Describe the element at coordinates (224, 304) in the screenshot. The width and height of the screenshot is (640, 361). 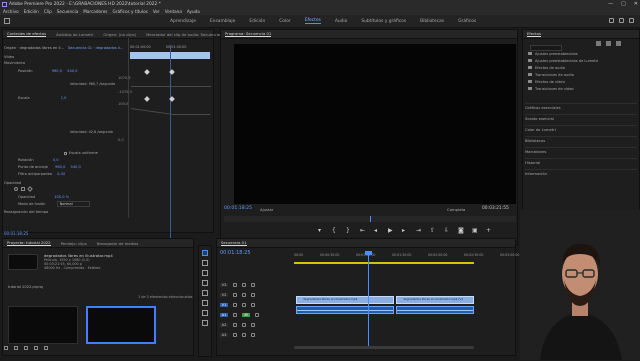
I see `track-label: V1` at that location.